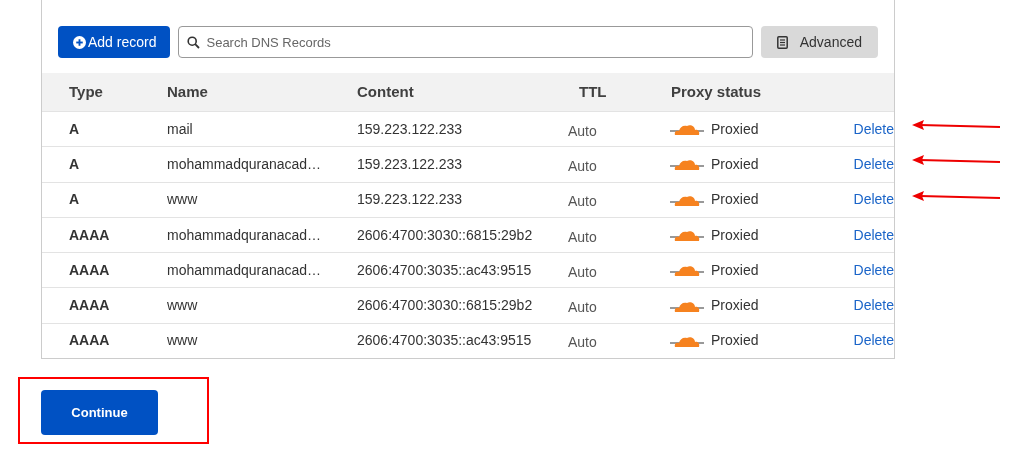  I want to click on plus-circle-icon, so click(79, 42).